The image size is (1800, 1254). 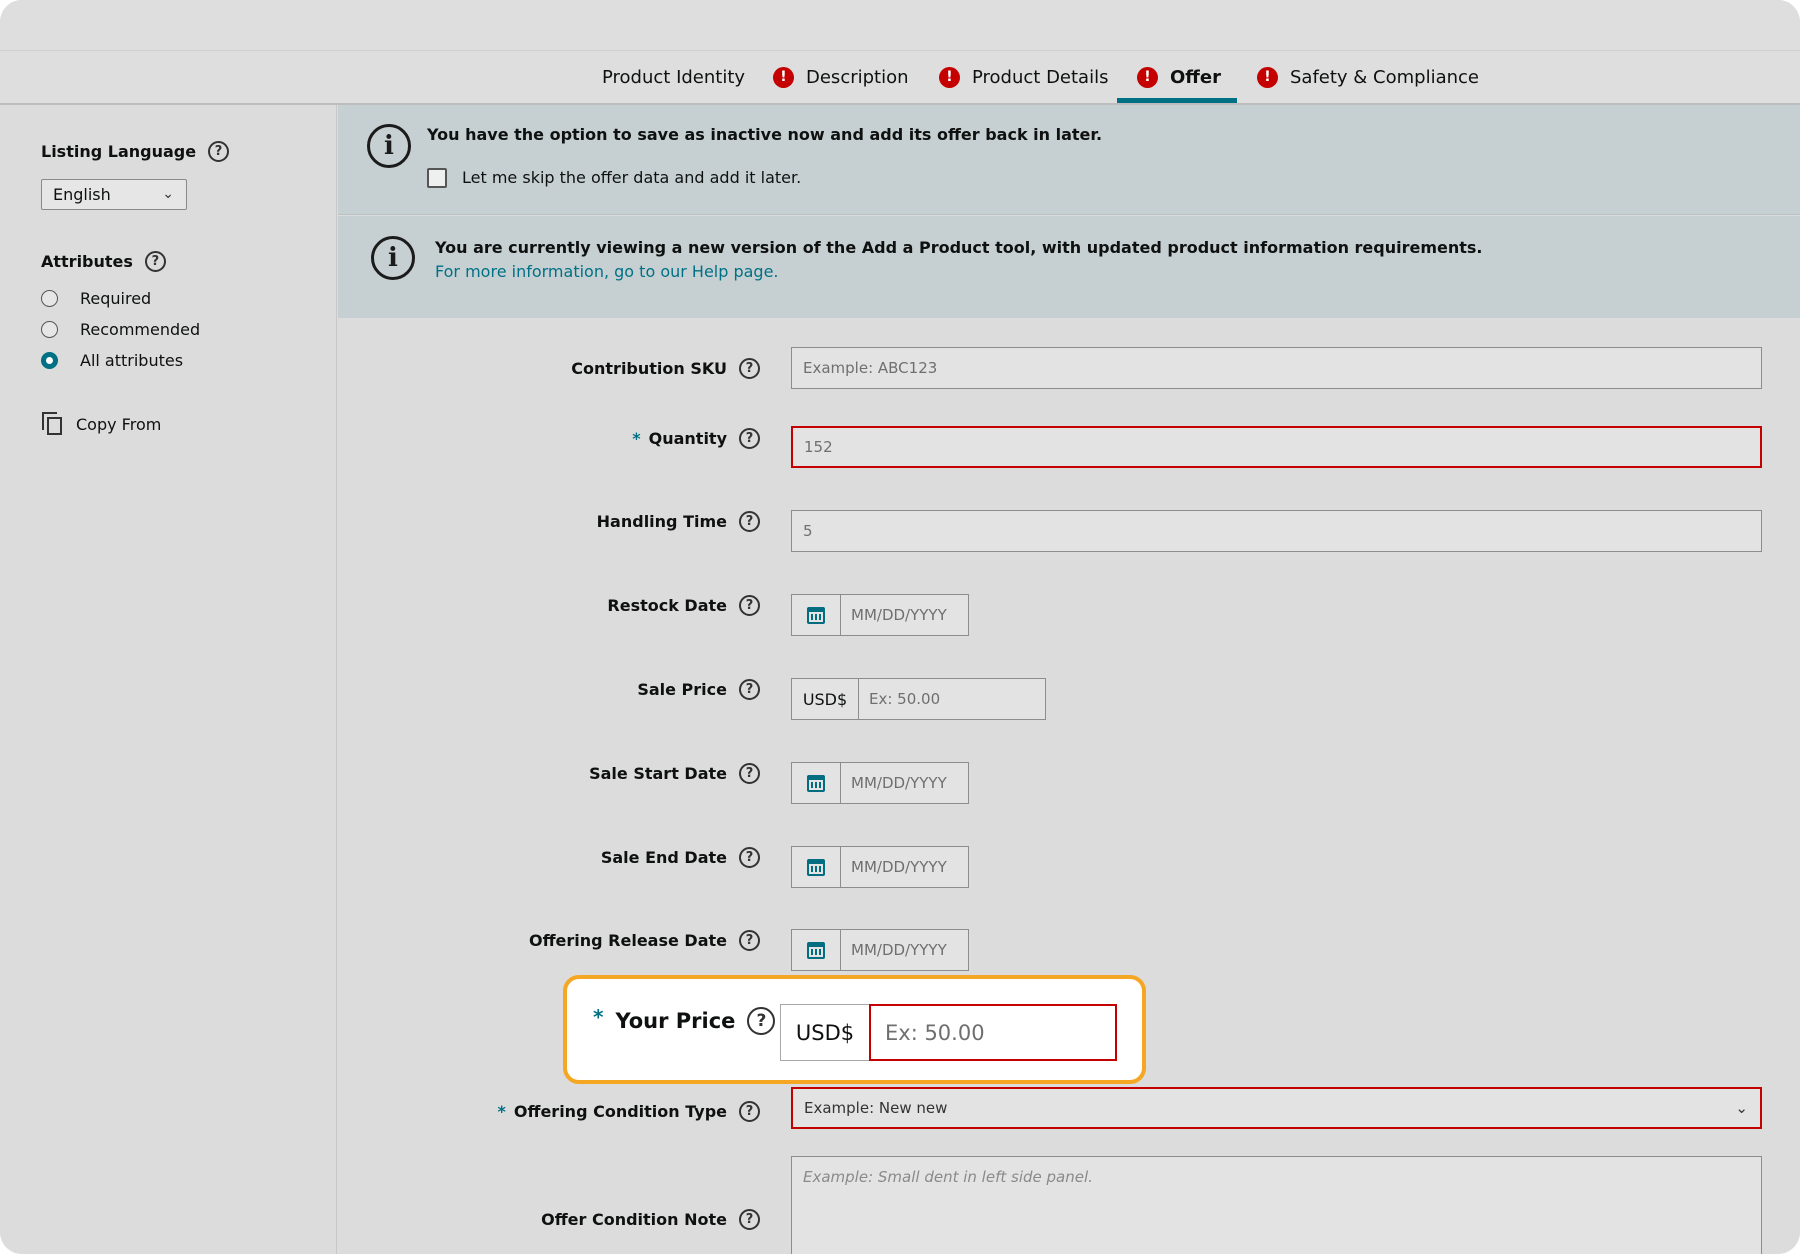 I want to click on quantity-input: 152, so click(x=1276, y=447).